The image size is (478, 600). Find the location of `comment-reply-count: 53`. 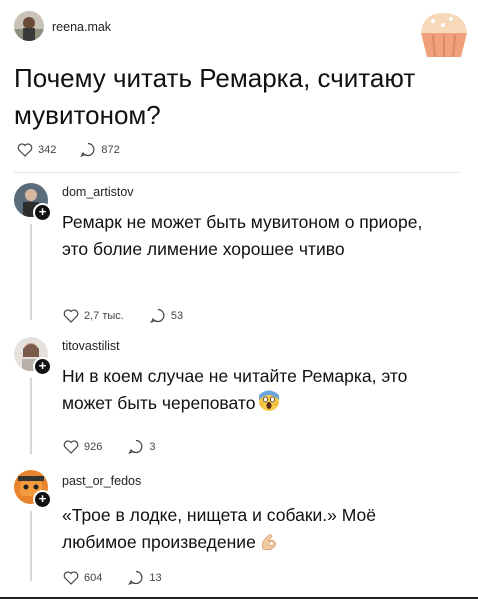

comment-reply-count: 53 is located at coordinates (177, 315).